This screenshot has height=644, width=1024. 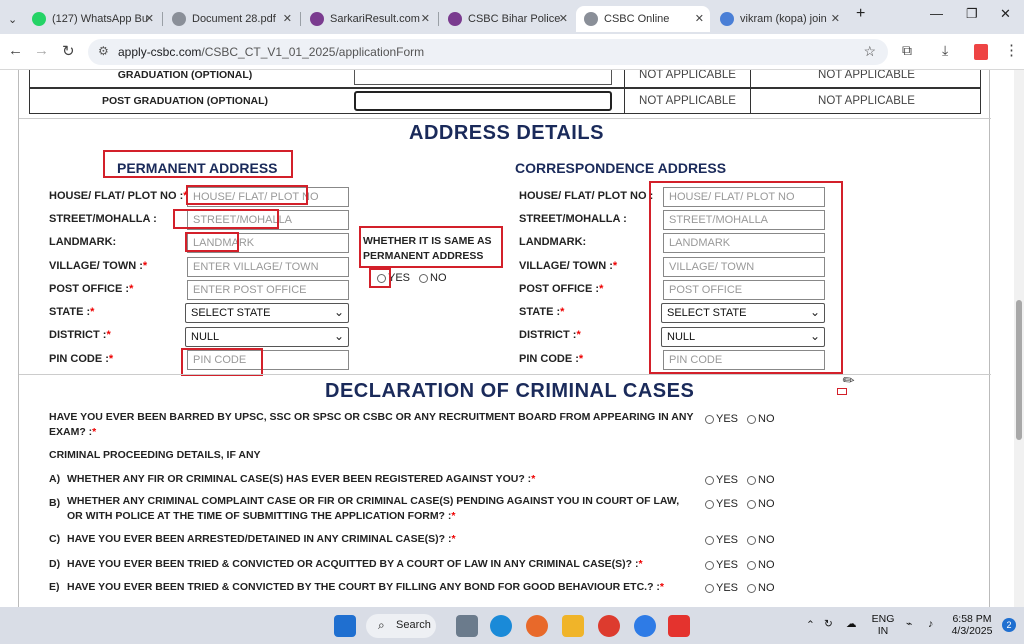 I want to click on question-b-yes-radio: YES, so click(x=721, y=504).